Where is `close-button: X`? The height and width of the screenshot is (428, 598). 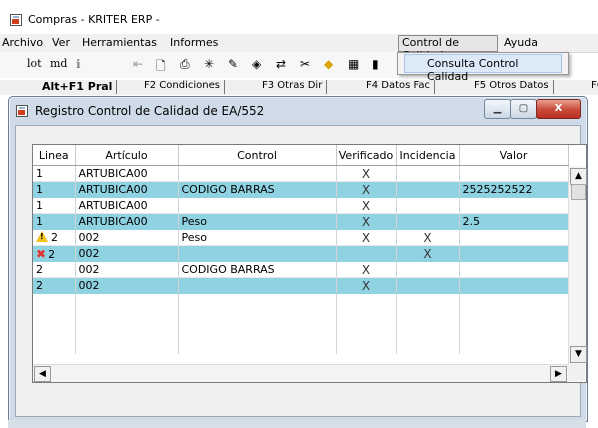 close-button: X is located at coordinates (558, 109).